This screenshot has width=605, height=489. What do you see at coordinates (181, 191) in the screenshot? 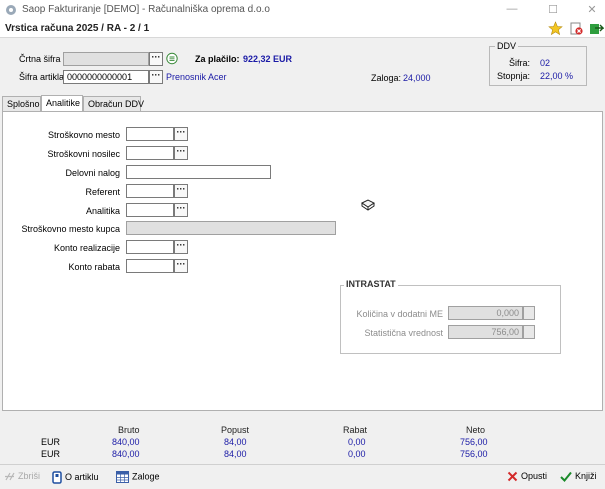
I see `referent-lookup-button: ···` at bounding box center [181, 191].